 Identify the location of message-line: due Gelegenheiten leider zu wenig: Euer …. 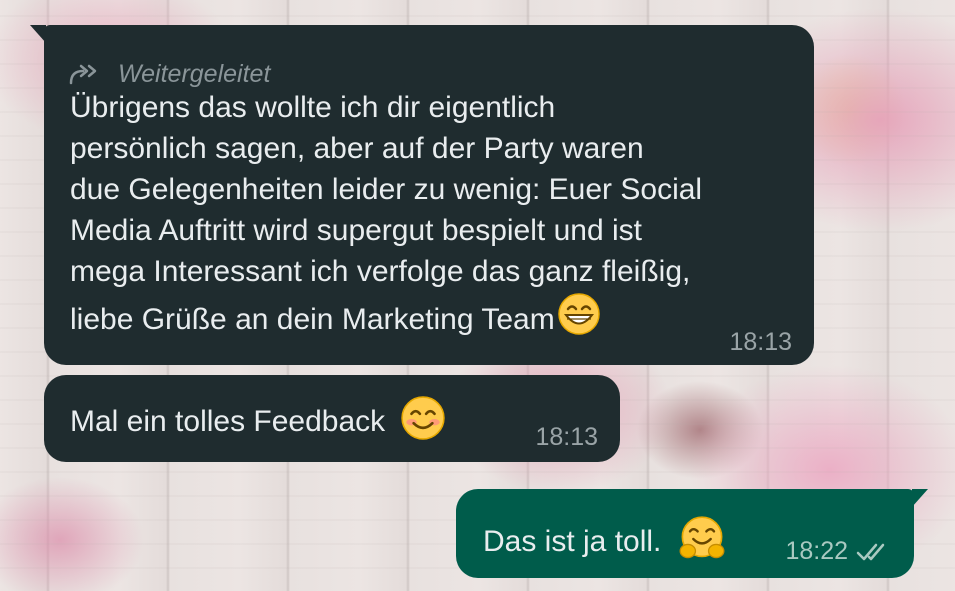
(386, 189).